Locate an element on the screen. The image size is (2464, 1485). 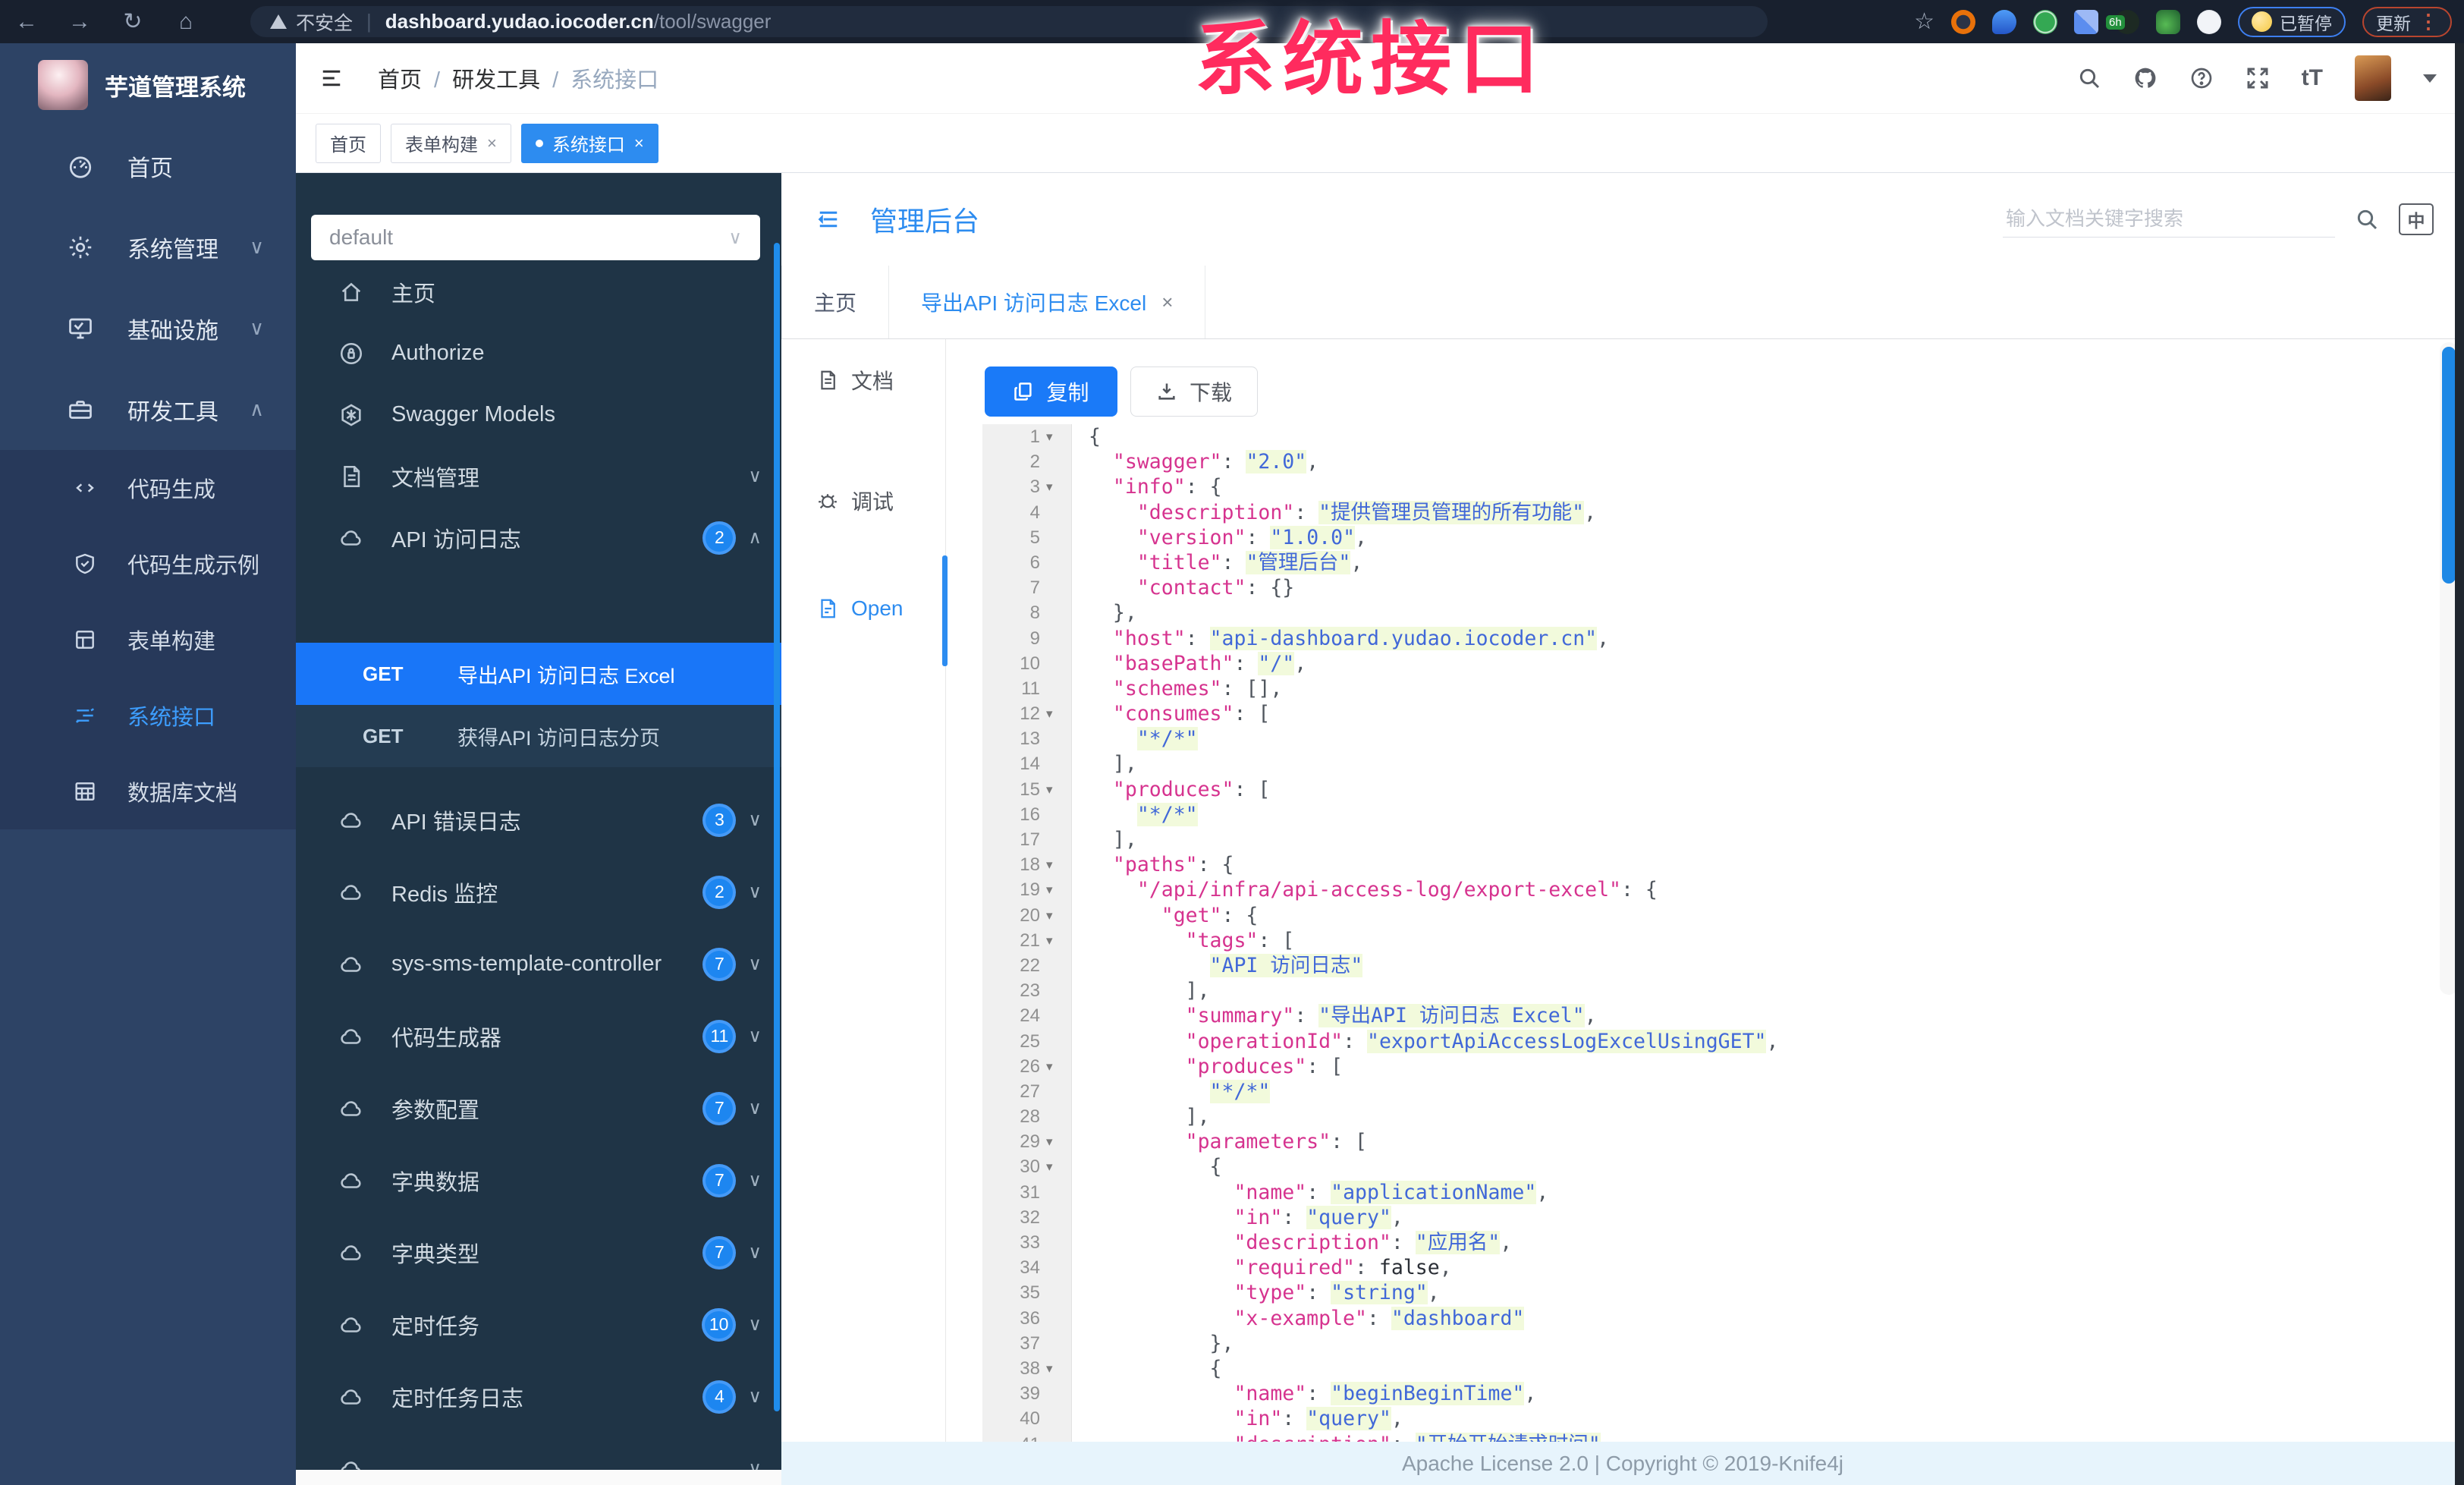
sidebar-subitem-代码生成: 代码生成 is located at coordinates (148, 488).